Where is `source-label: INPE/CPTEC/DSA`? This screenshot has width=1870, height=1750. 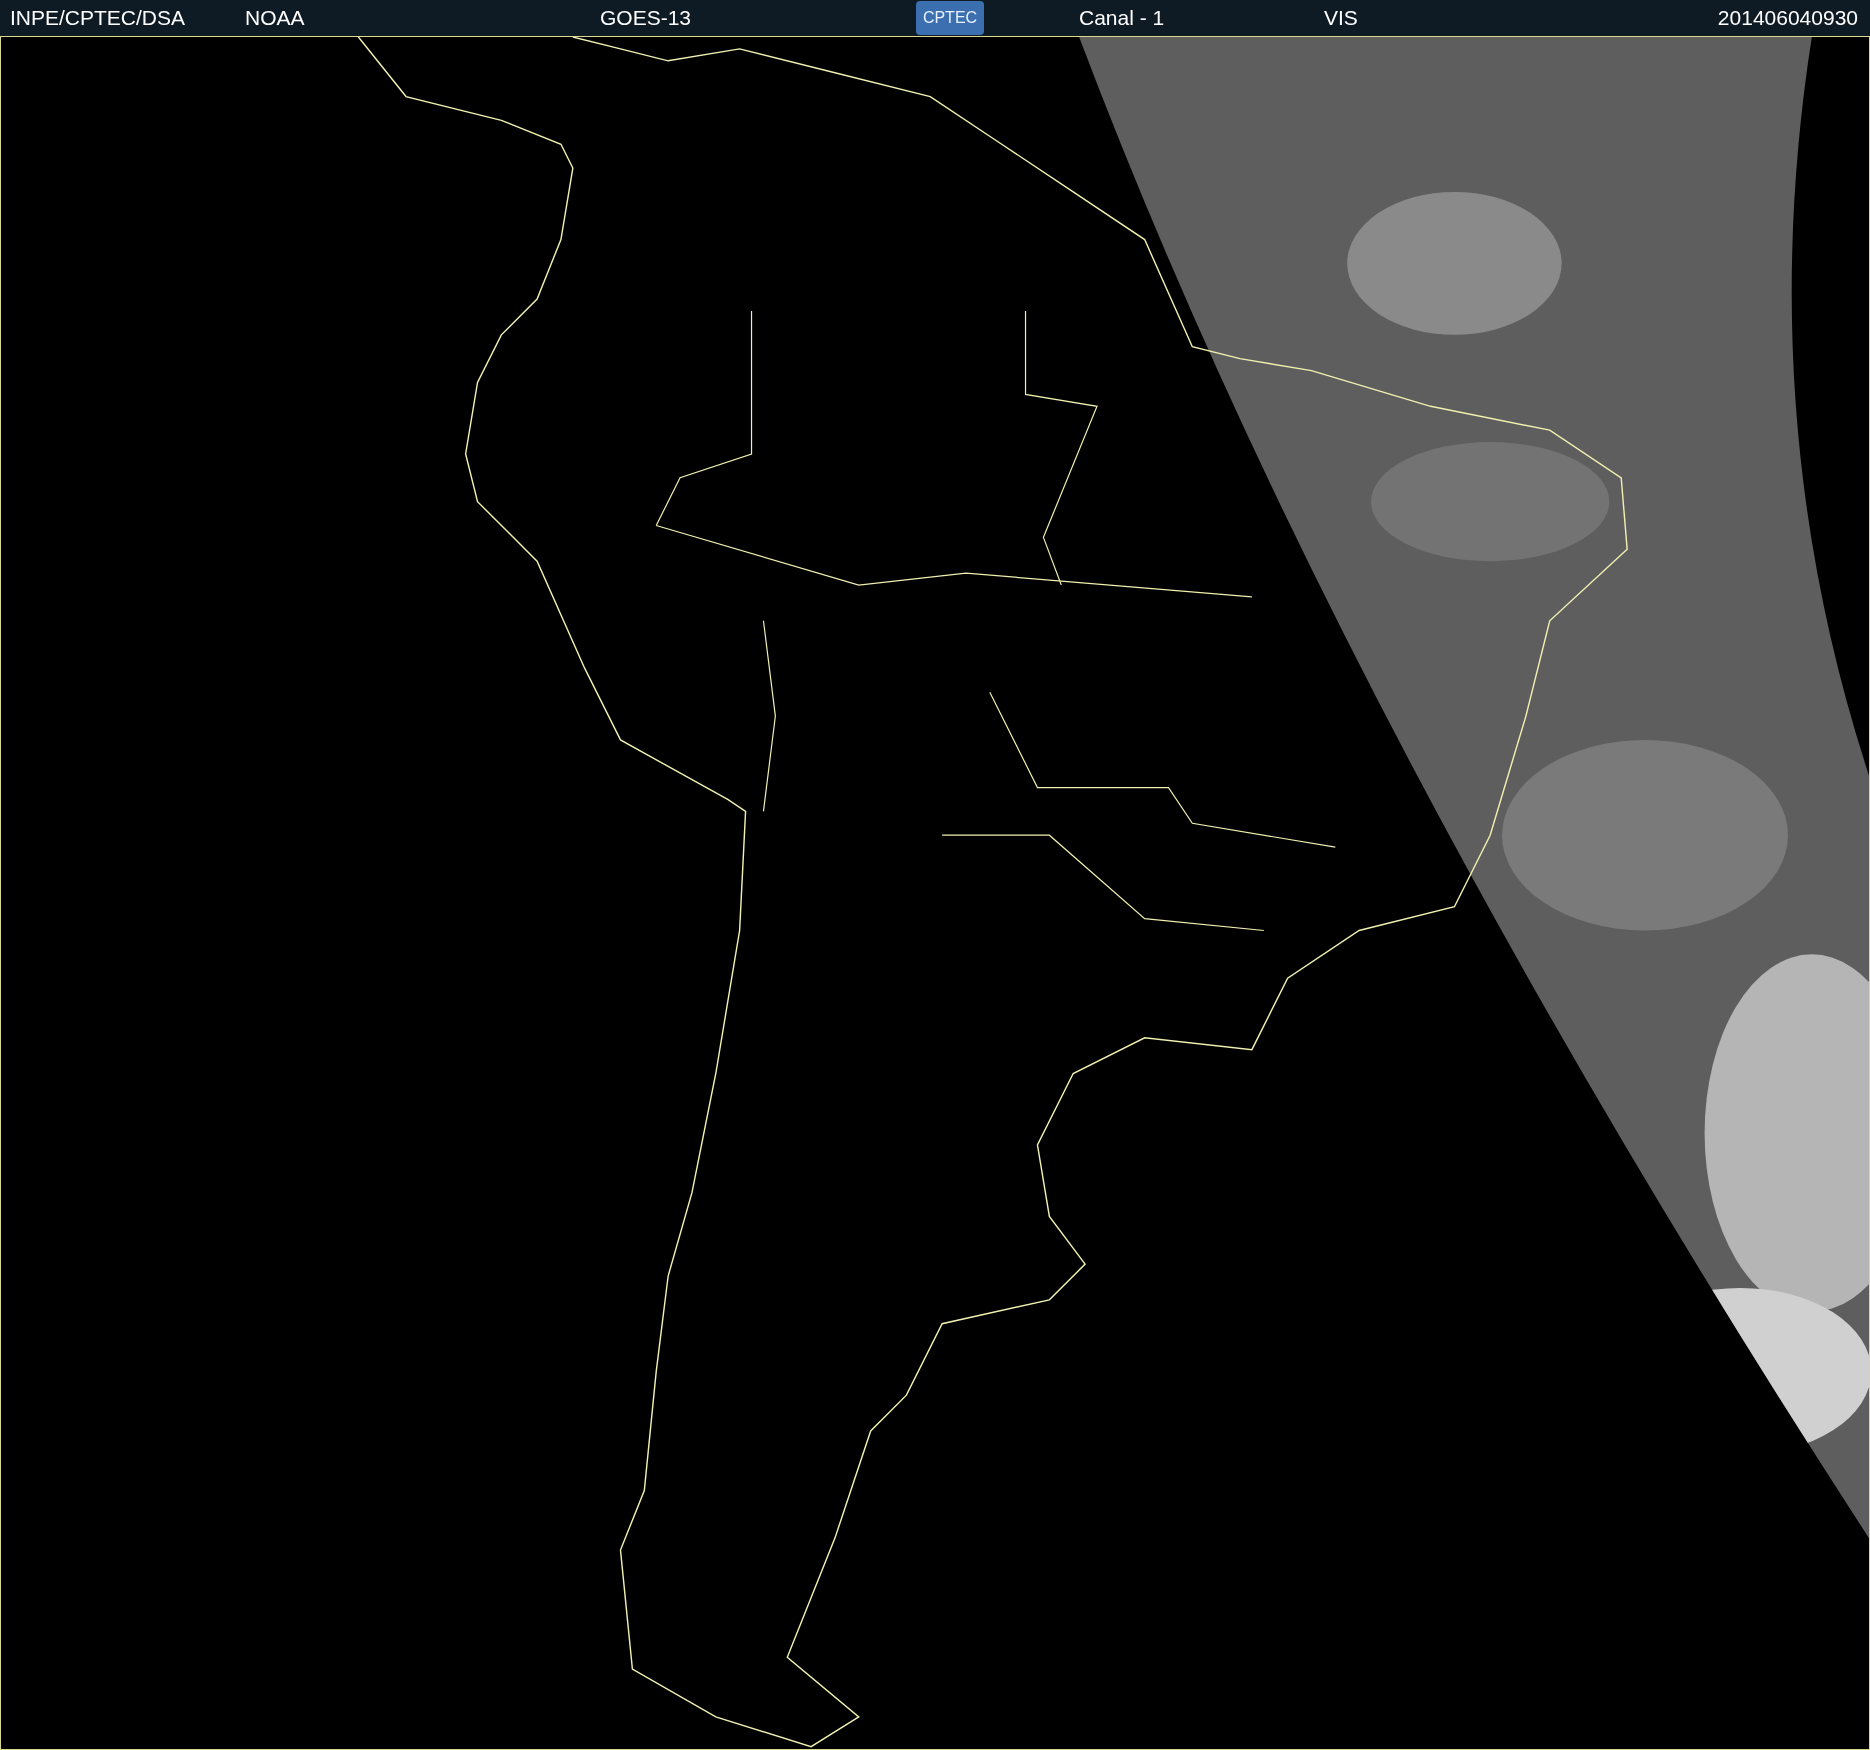 source-label: INPE/CPTEC/DSA is located at coordinates (98, 18).